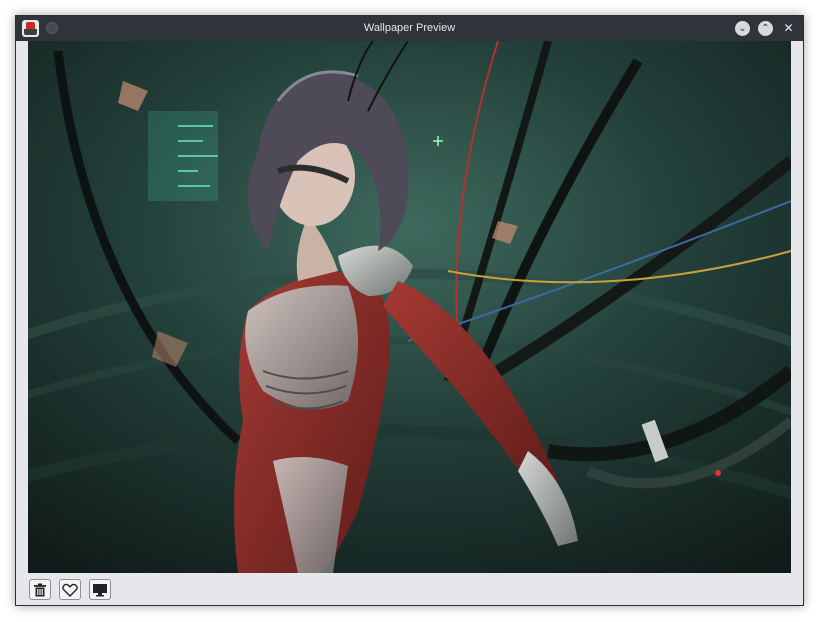 The width and height of the screenshot is (819, 622). I want to click on heart-icon, so click(70, 590).